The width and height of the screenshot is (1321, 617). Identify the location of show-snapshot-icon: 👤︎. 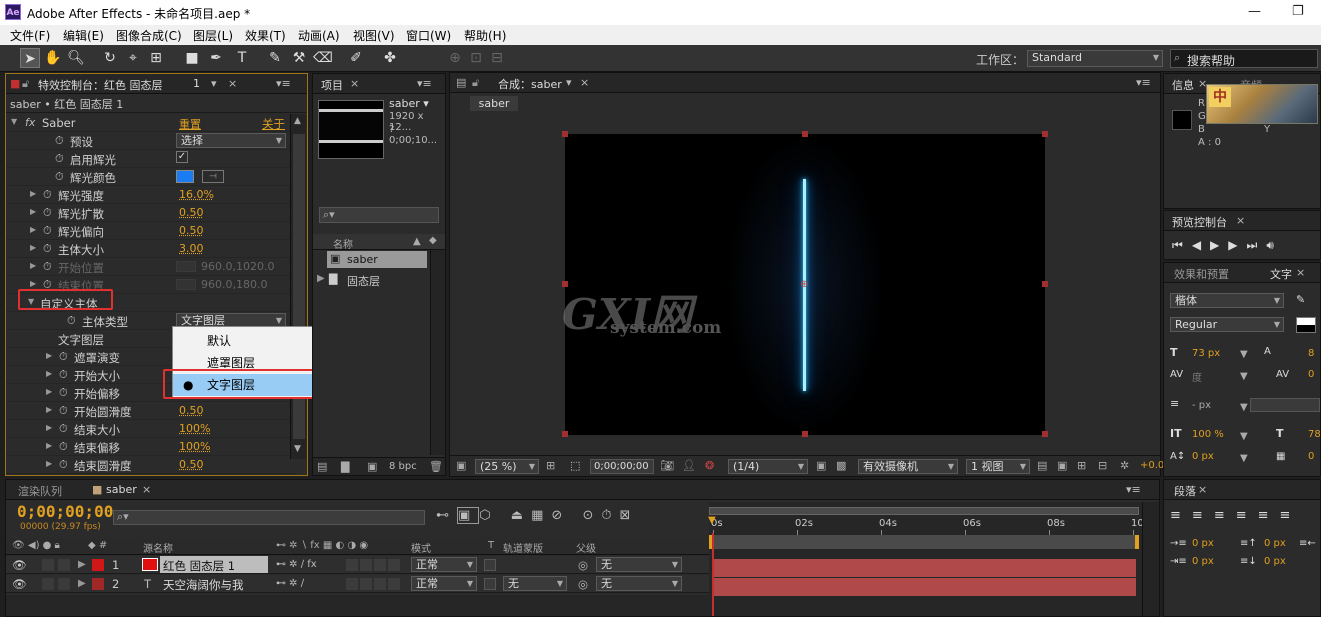
(689, 465).